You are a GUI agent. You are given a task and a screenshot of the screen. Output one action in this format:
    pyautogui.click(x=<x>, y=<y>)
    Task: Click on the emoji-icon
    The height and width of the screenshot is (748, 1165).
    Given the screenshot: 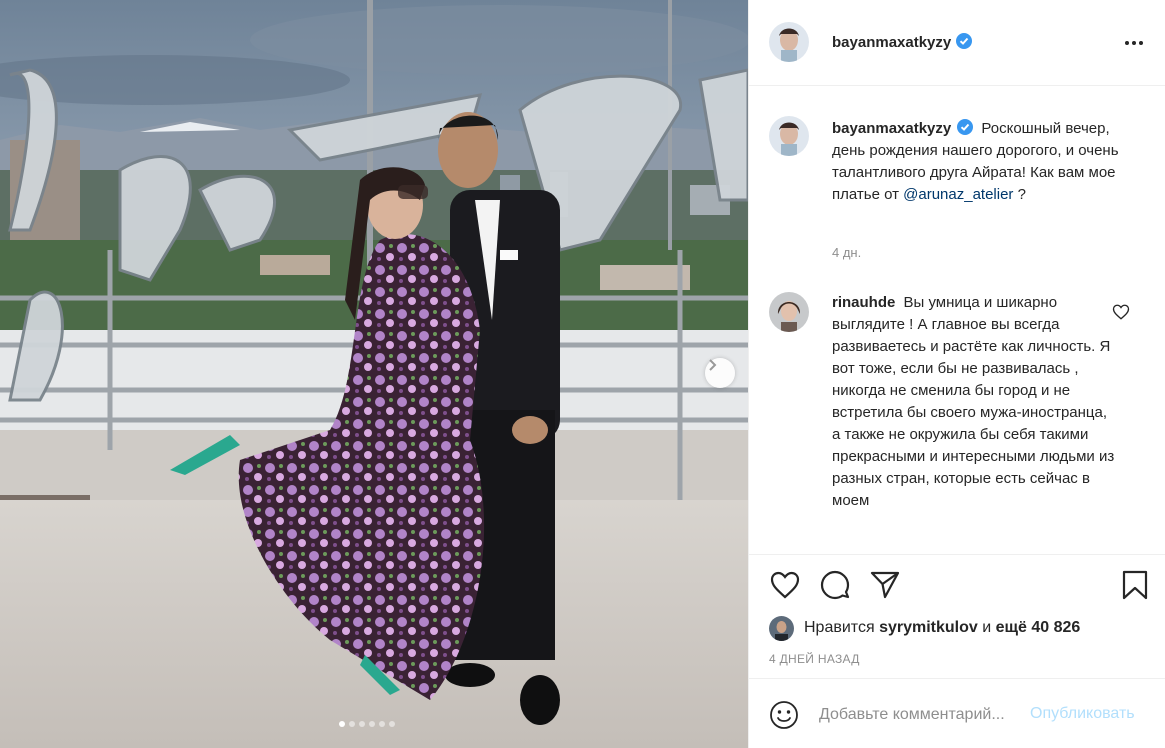 What is the action you would take?
    pyautogui.click(x=784, y=715)
    